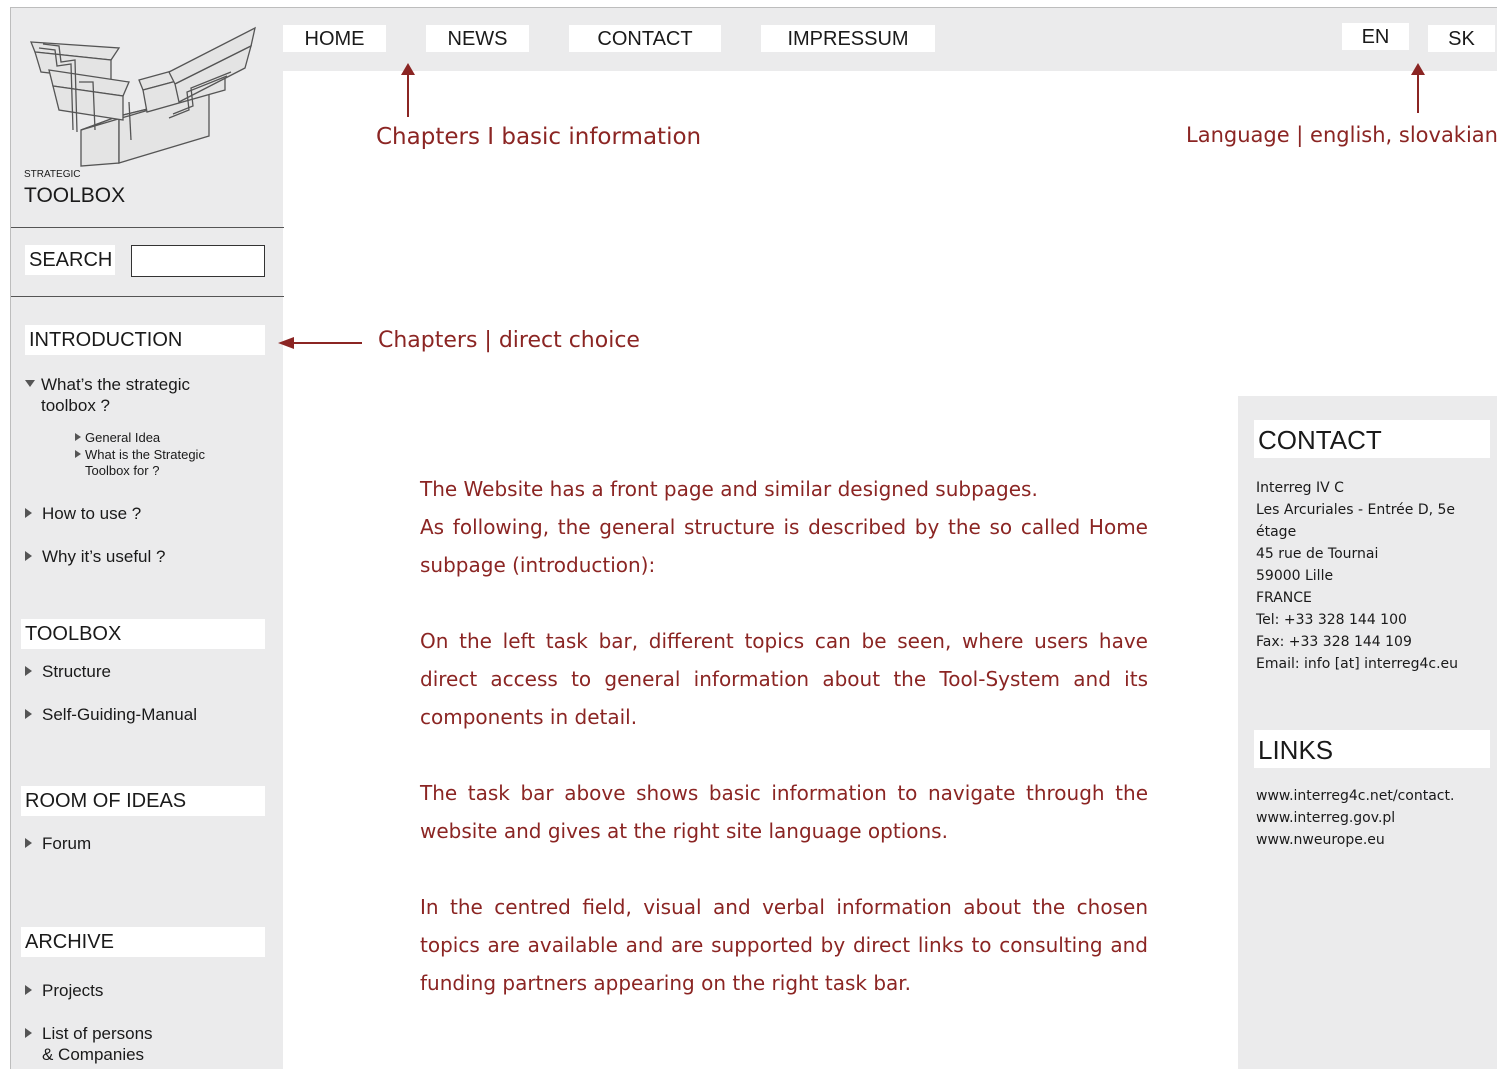 The height and width of the screenshot is (1069, 1497). I want to click on contact-heading: CONTACT, so click(1372, 439).